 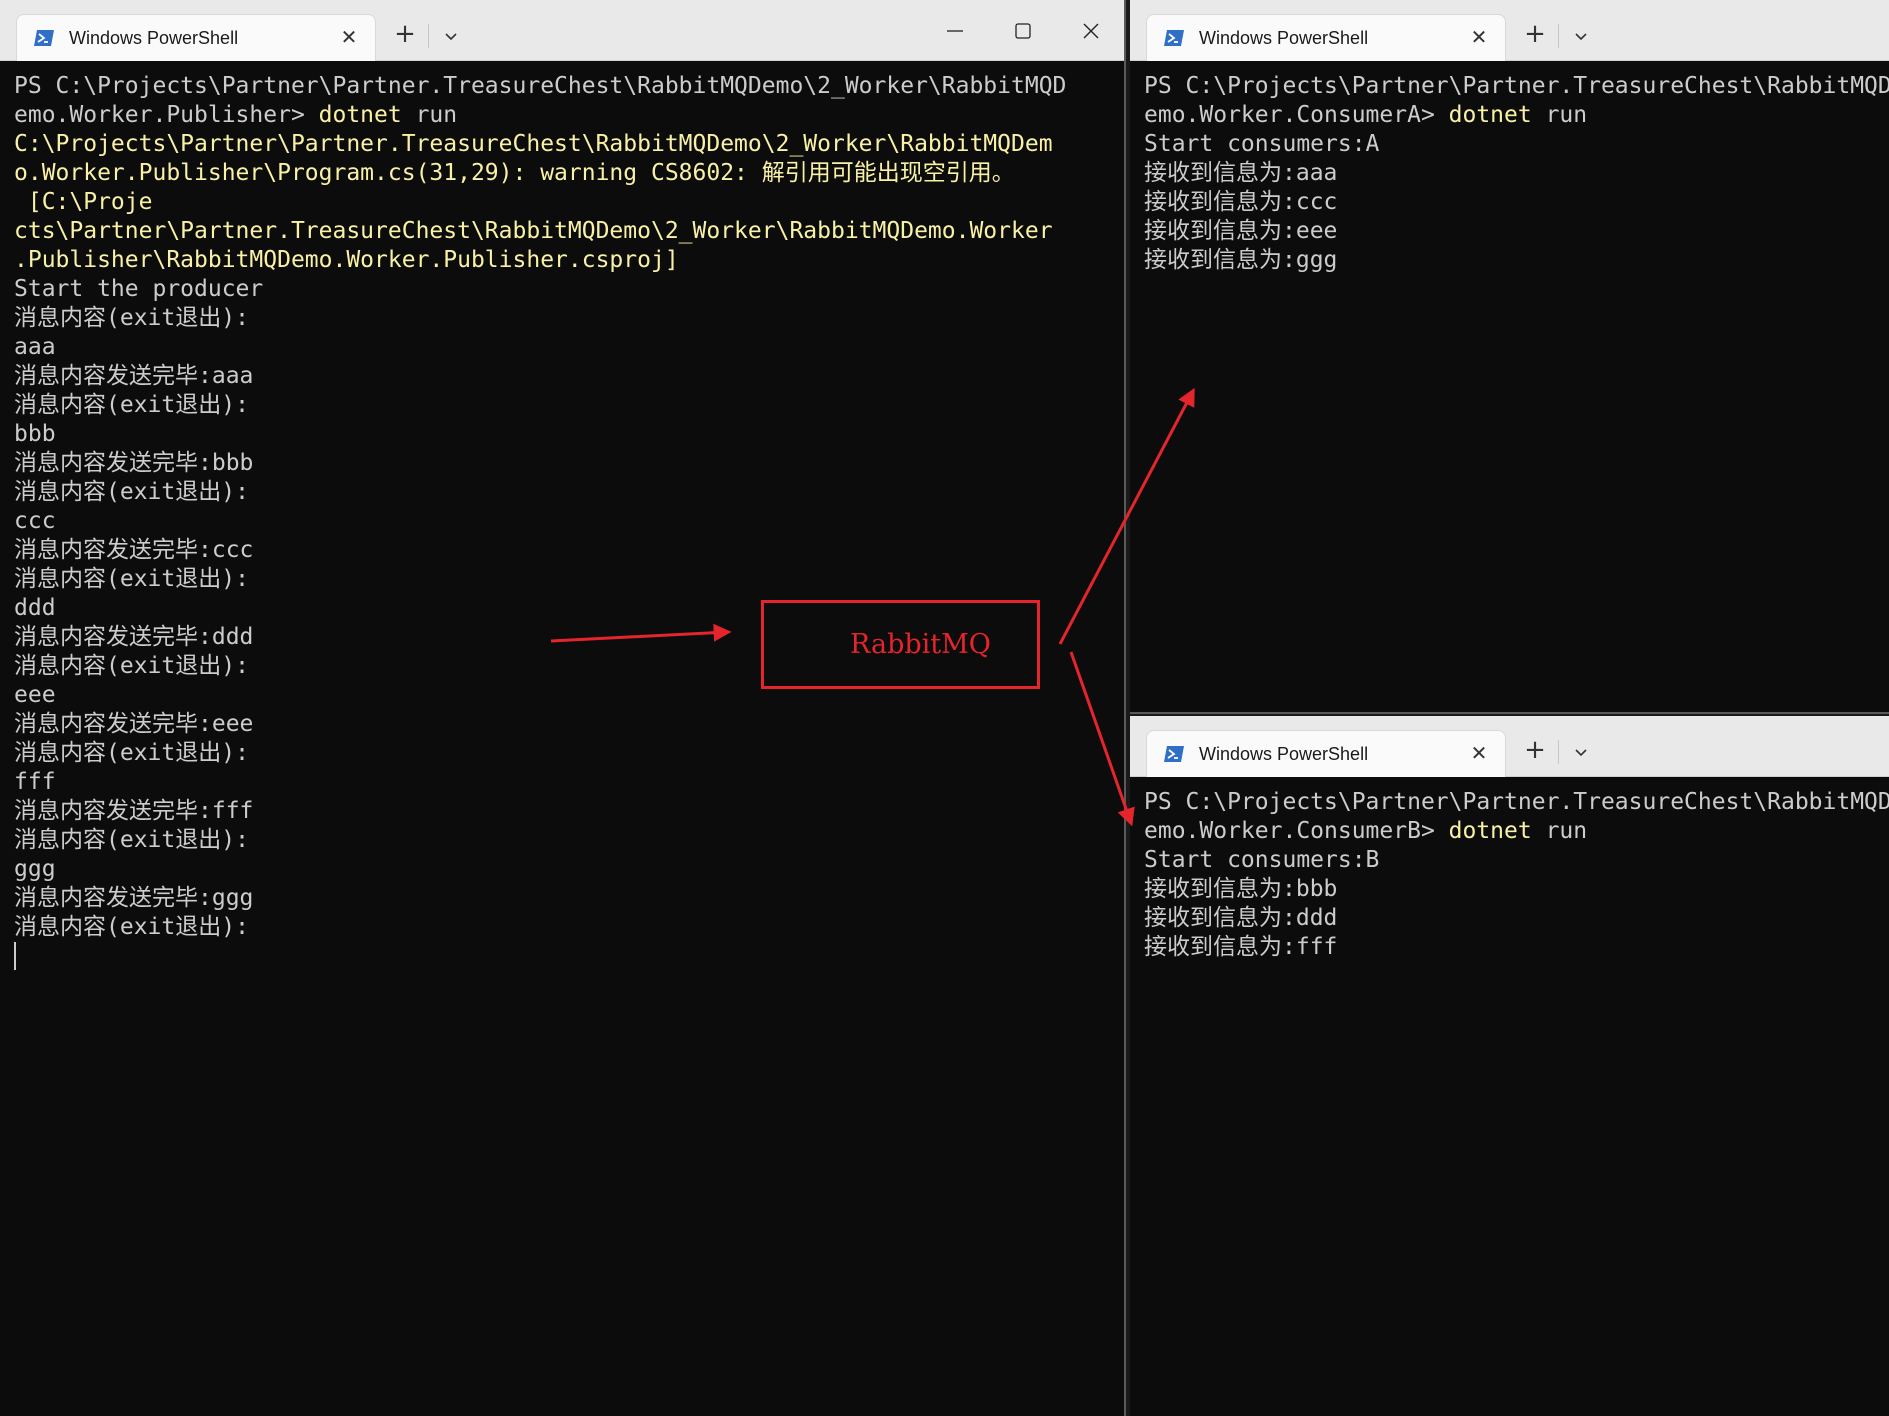 What do you see at coordinates (1512, 260) in the screenshot?
I see `console-line: 接收到信息为:ggg` at bounding box center [1512, 260].